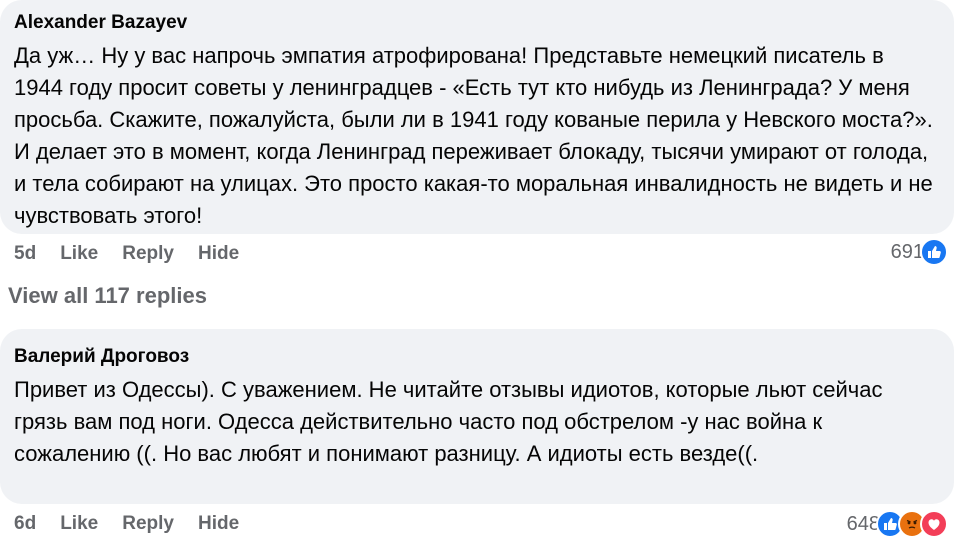  What do you see at coordinates (907, 251) in the screenshot?
I see `reaction-count: 691` at bounding box center [907, 251].